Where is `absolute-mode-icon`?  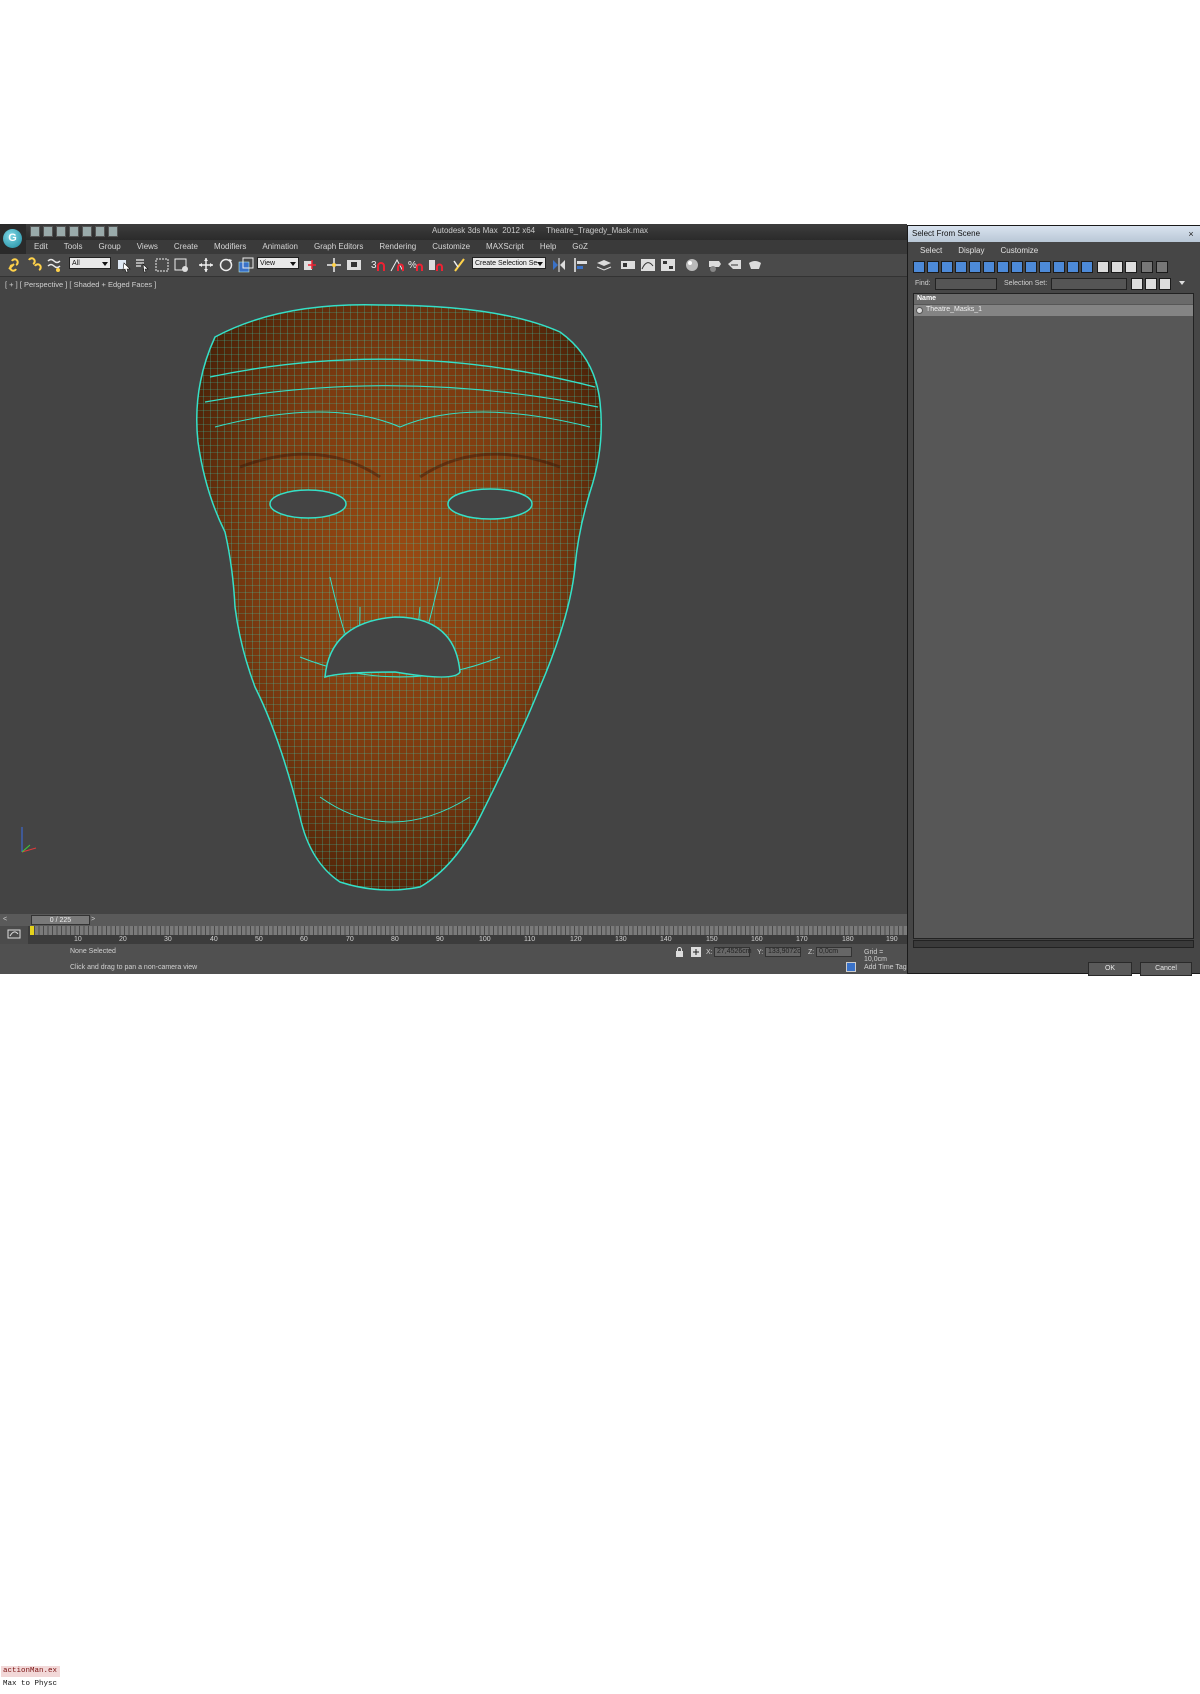 absolute-mode-icon is located at coordinates (696, 952).